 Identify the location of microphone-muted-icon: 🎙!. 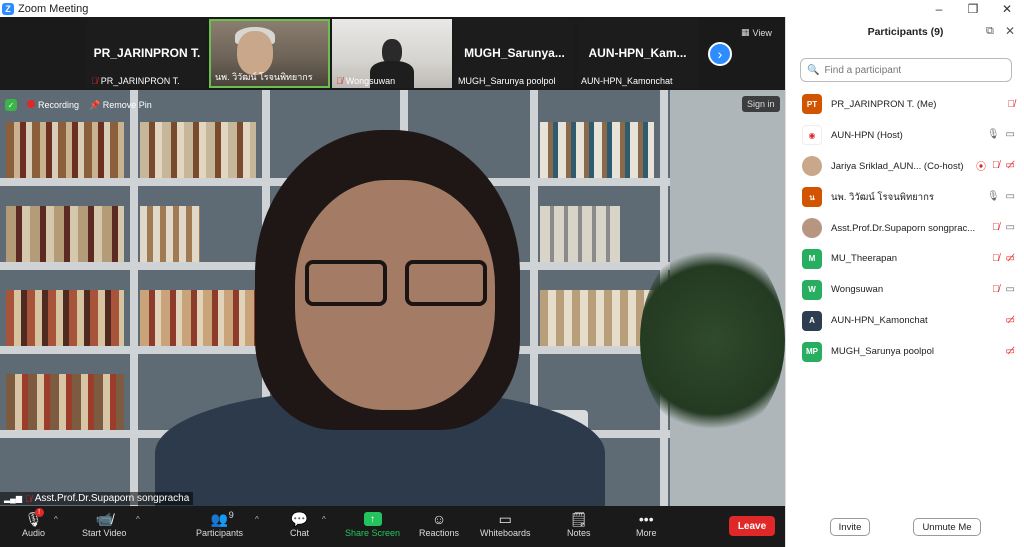
(34, 517).